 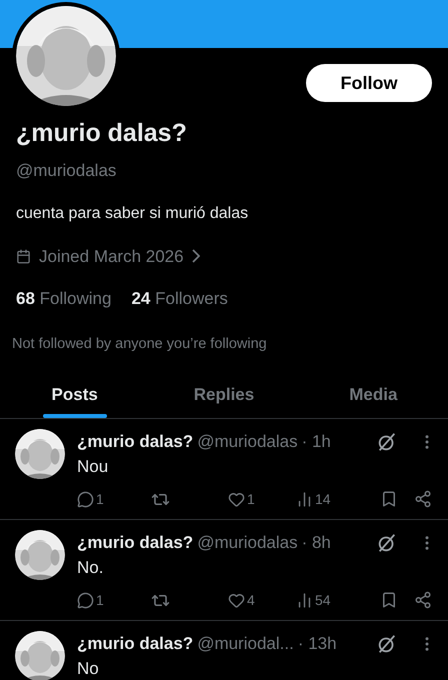 What do you see at coordinates (88, 669) in the screenshot?
I see `post-text: No` at bounding box center [88, 669].